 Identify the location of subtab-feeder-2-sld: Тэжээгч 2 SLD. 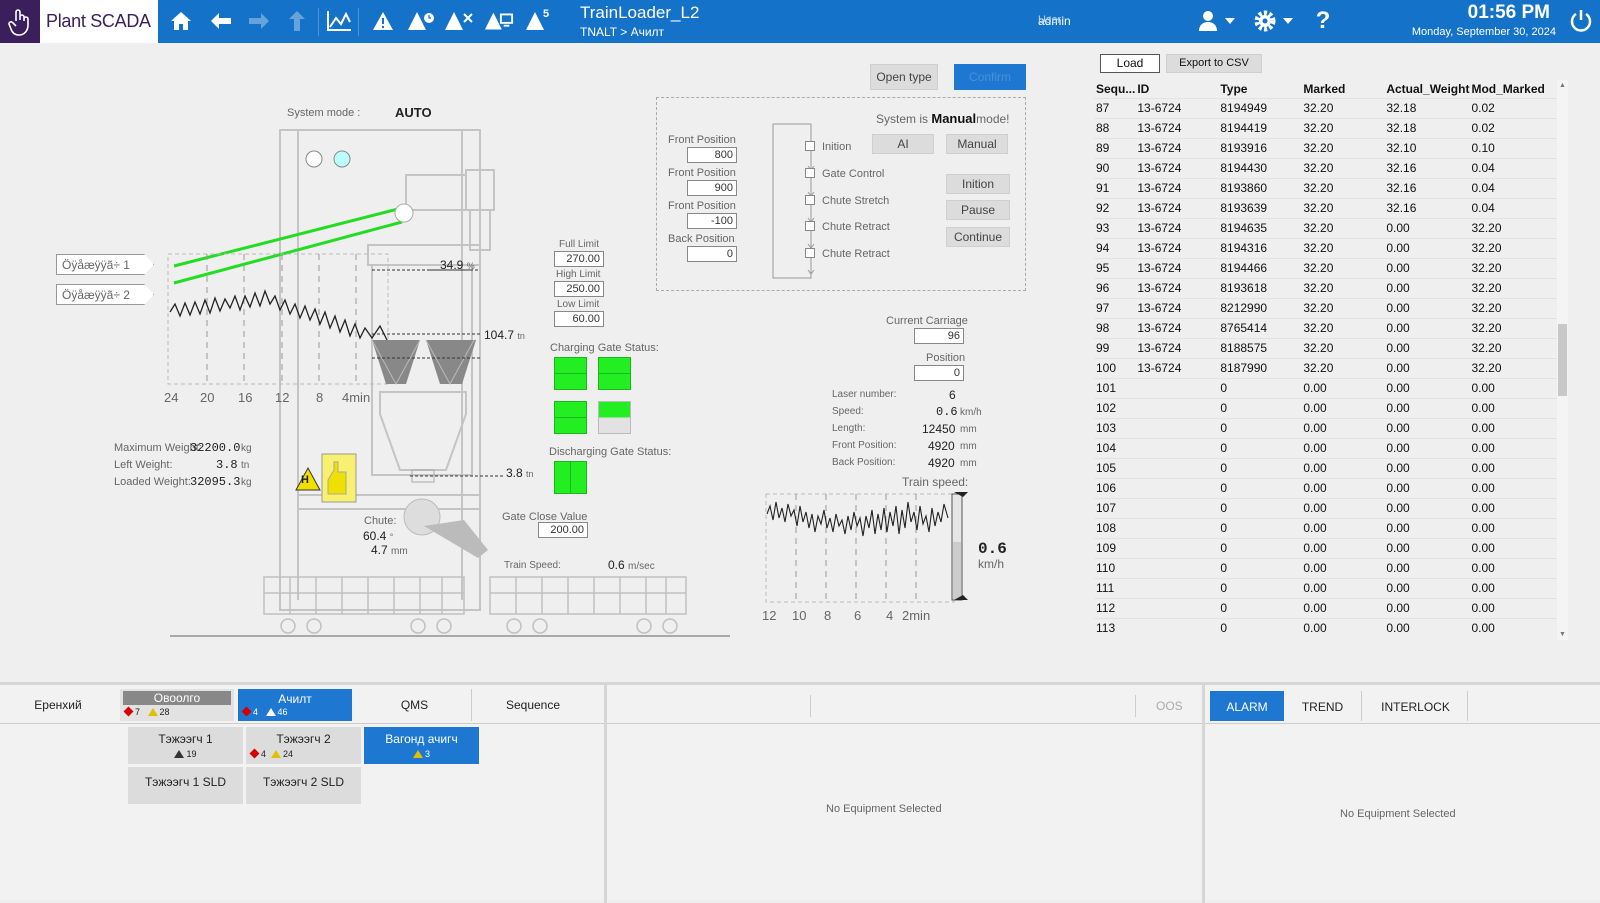
(303, 785).